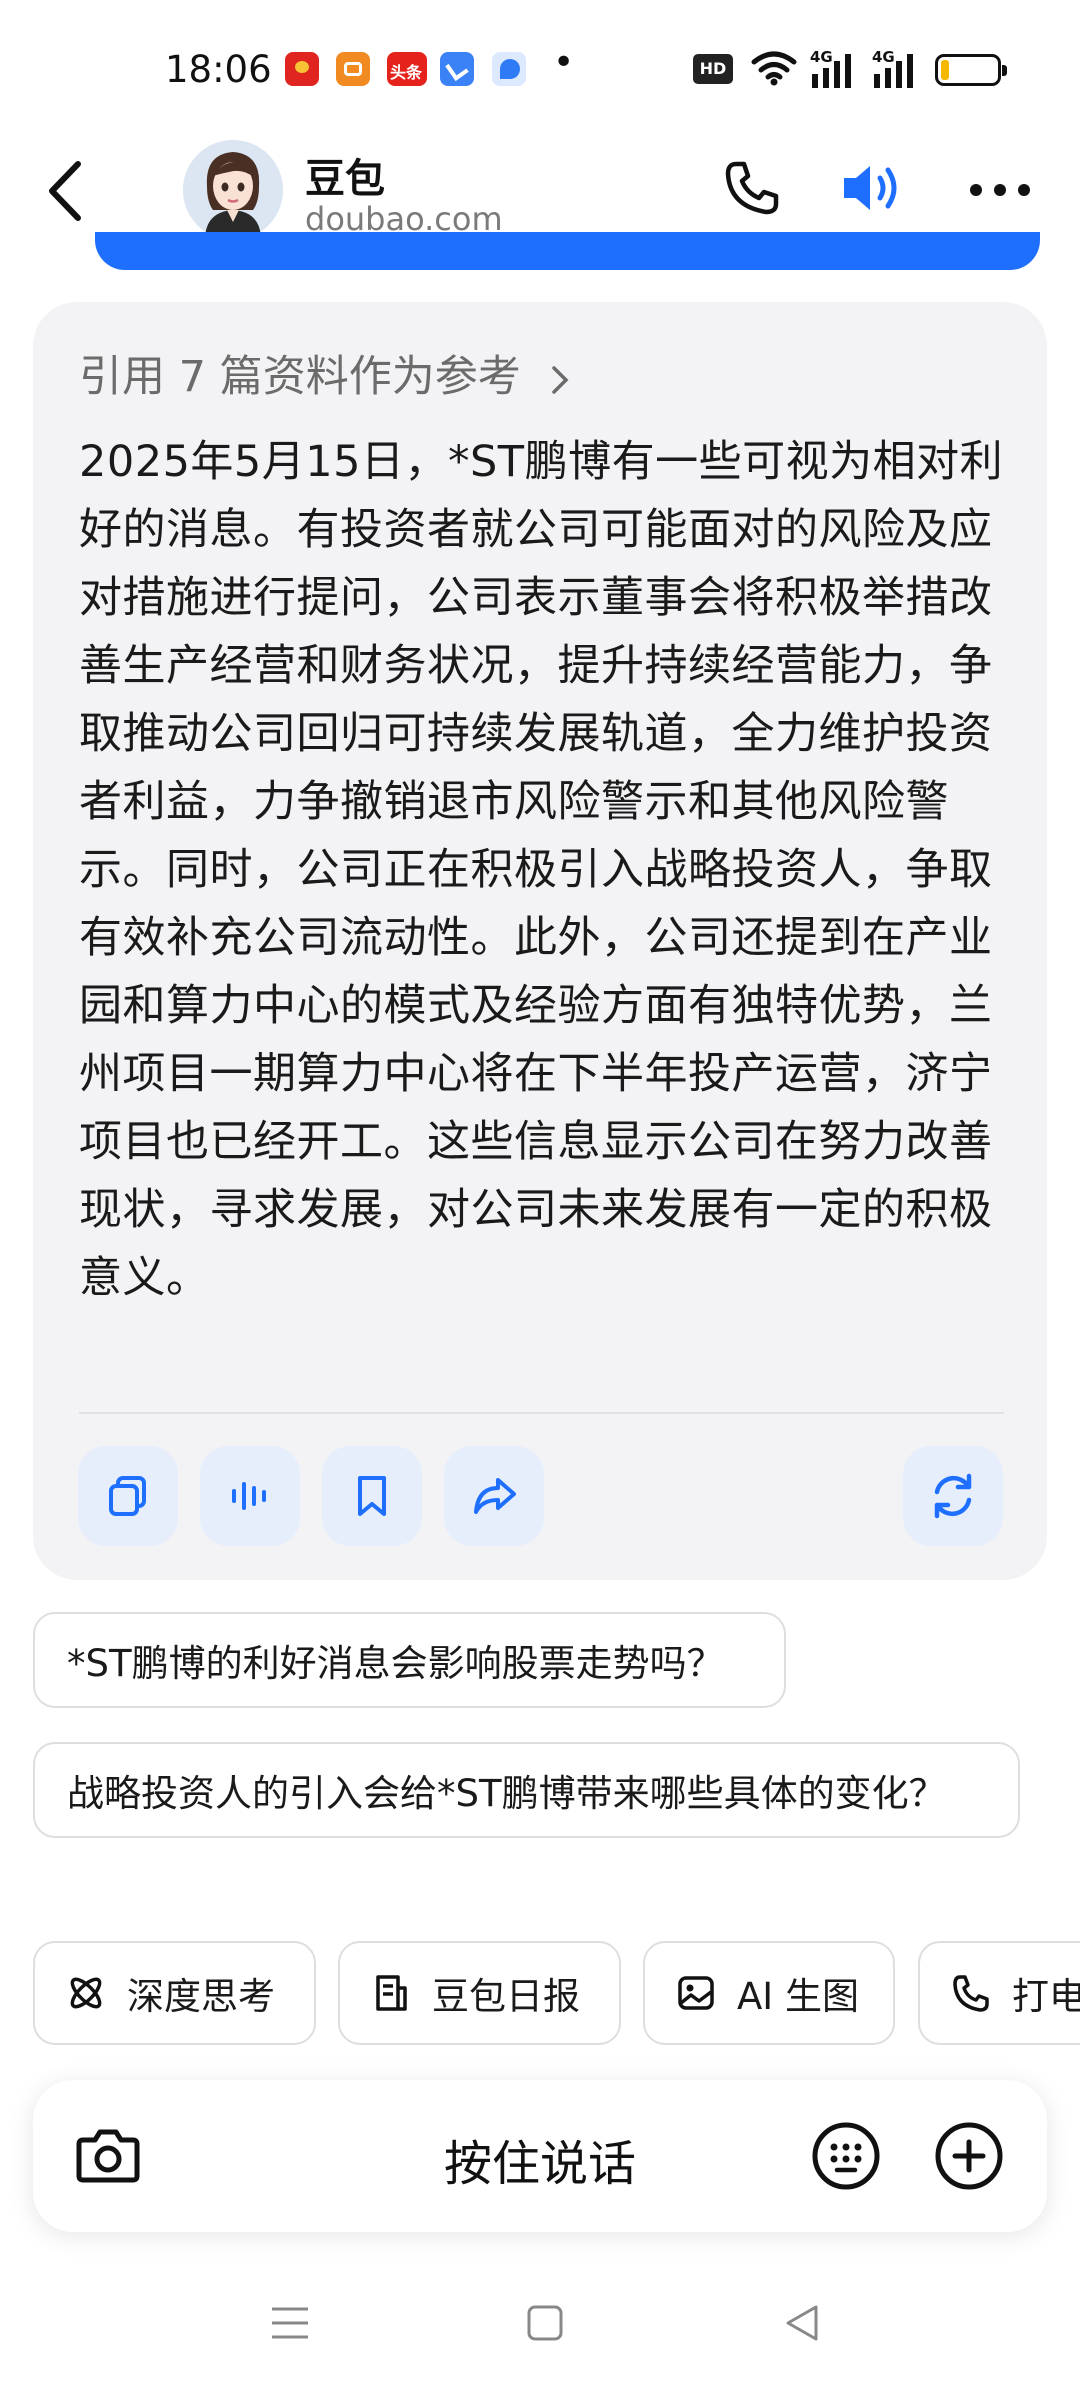 This screenshot has height=2400, width=1080. What do you see at coordinates (798, 1996) in the screenshot?
I see `tool-label: AI 生图` at bounding box center [798, 1996].